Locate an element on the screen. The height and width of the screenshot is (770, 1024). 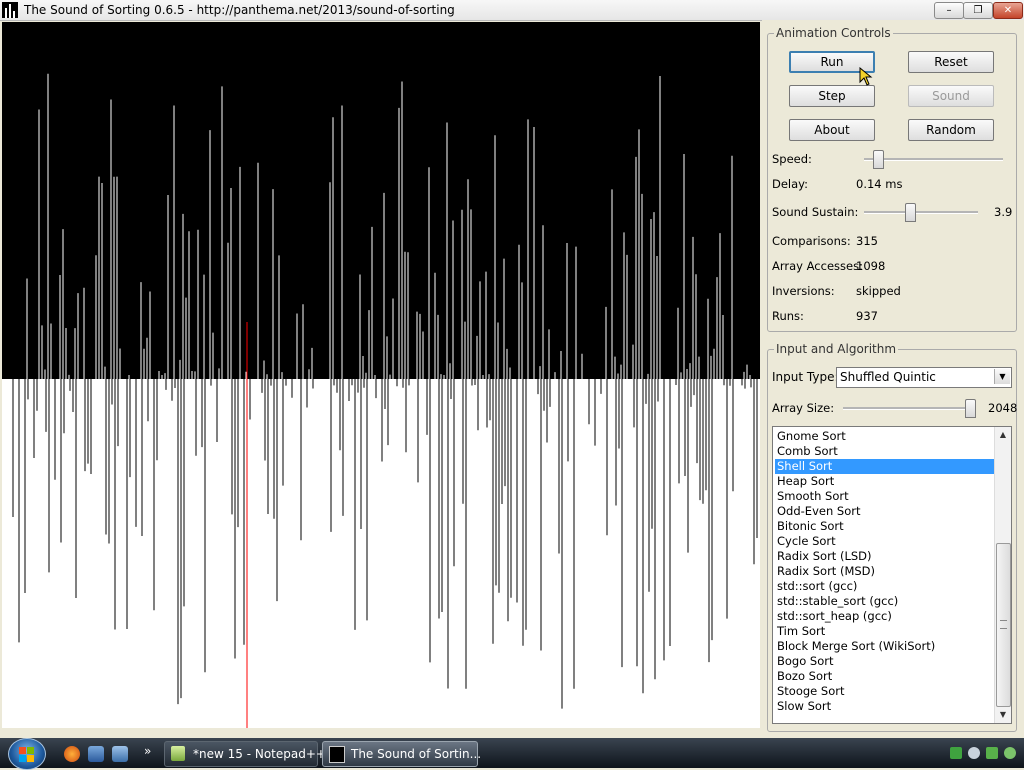
inversions-label: Inversions: is located at coordinates (803, 291).